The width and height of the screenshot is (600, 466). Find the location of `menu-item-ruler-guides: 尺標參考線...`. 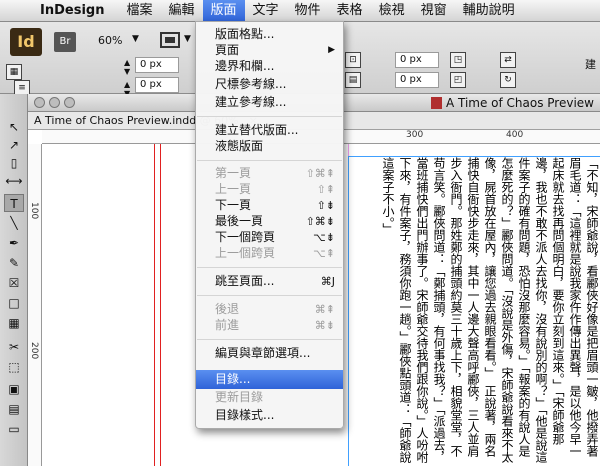

menu-item-ruler-guides: 尺標參考線... is located at coordinates (269, 84).